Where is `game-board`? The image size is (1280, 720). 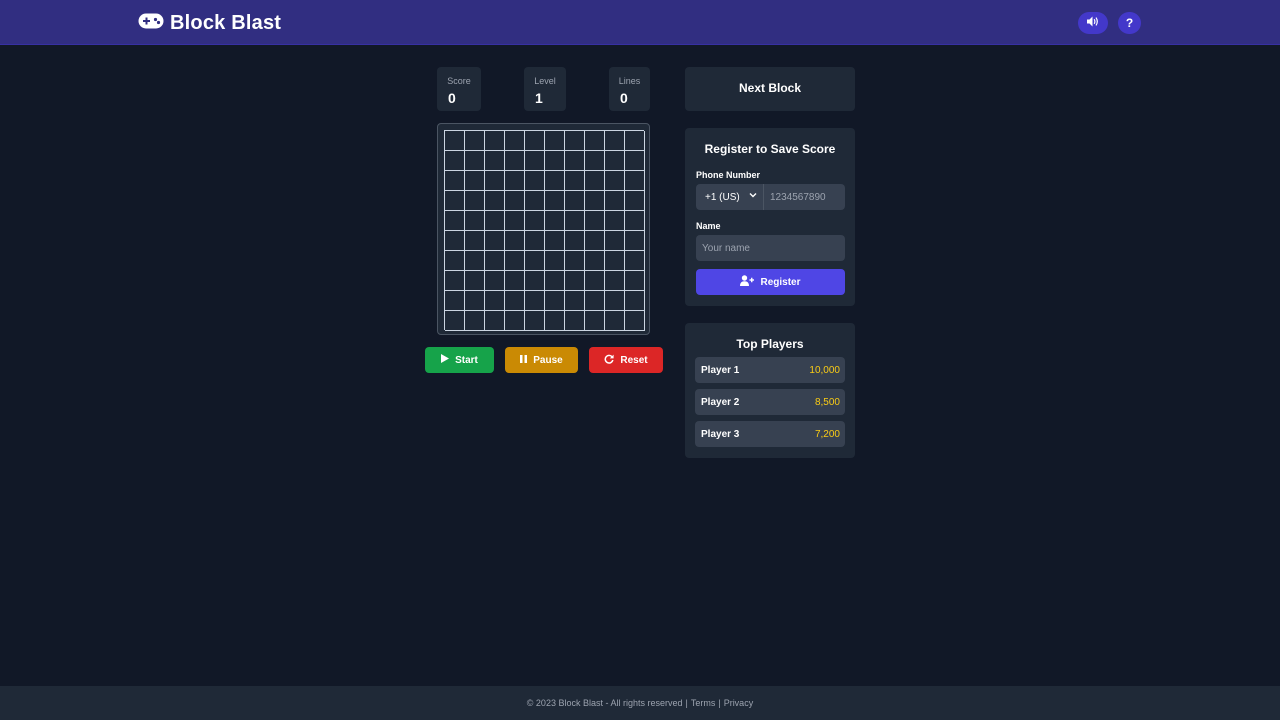 game-board is located at coordinates (543, 229).